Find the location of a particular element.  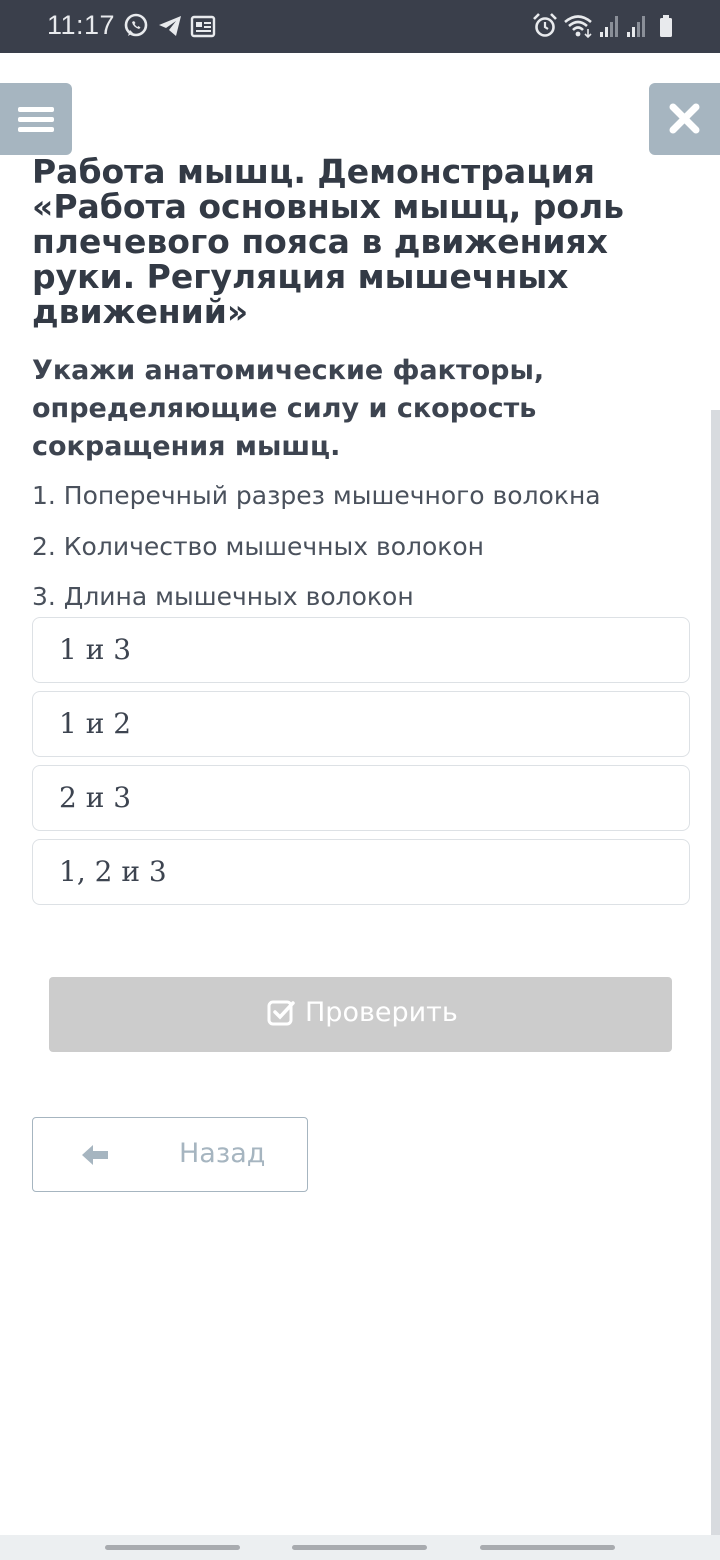

answer-option-3: 2 и 3 is located at coordinates (361, 798).